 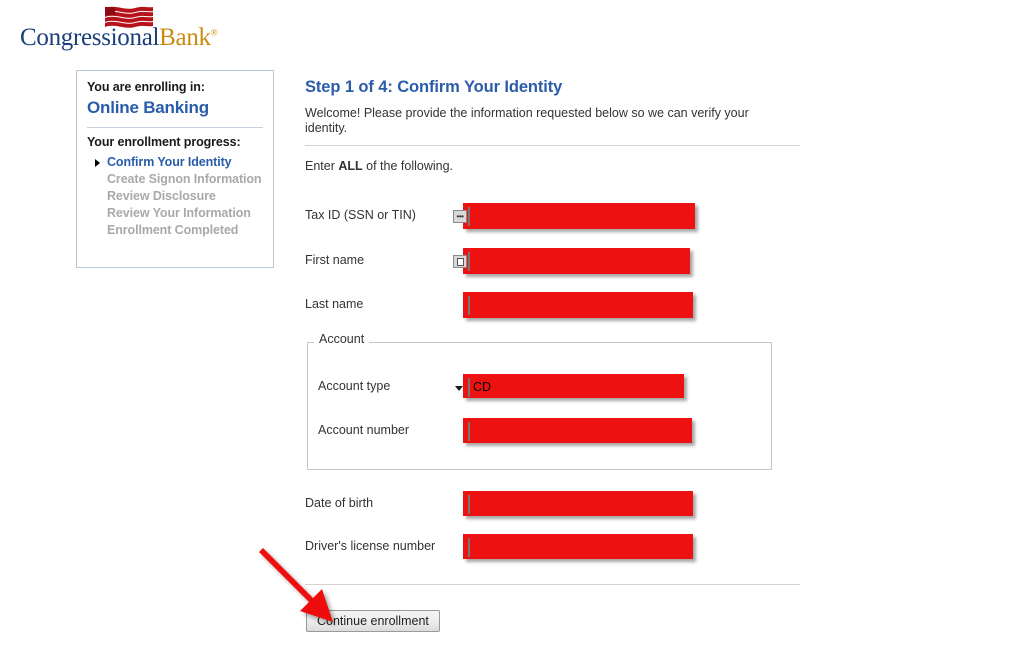 I want to click on last-name-label: Last name, so click(x=334, y=304).